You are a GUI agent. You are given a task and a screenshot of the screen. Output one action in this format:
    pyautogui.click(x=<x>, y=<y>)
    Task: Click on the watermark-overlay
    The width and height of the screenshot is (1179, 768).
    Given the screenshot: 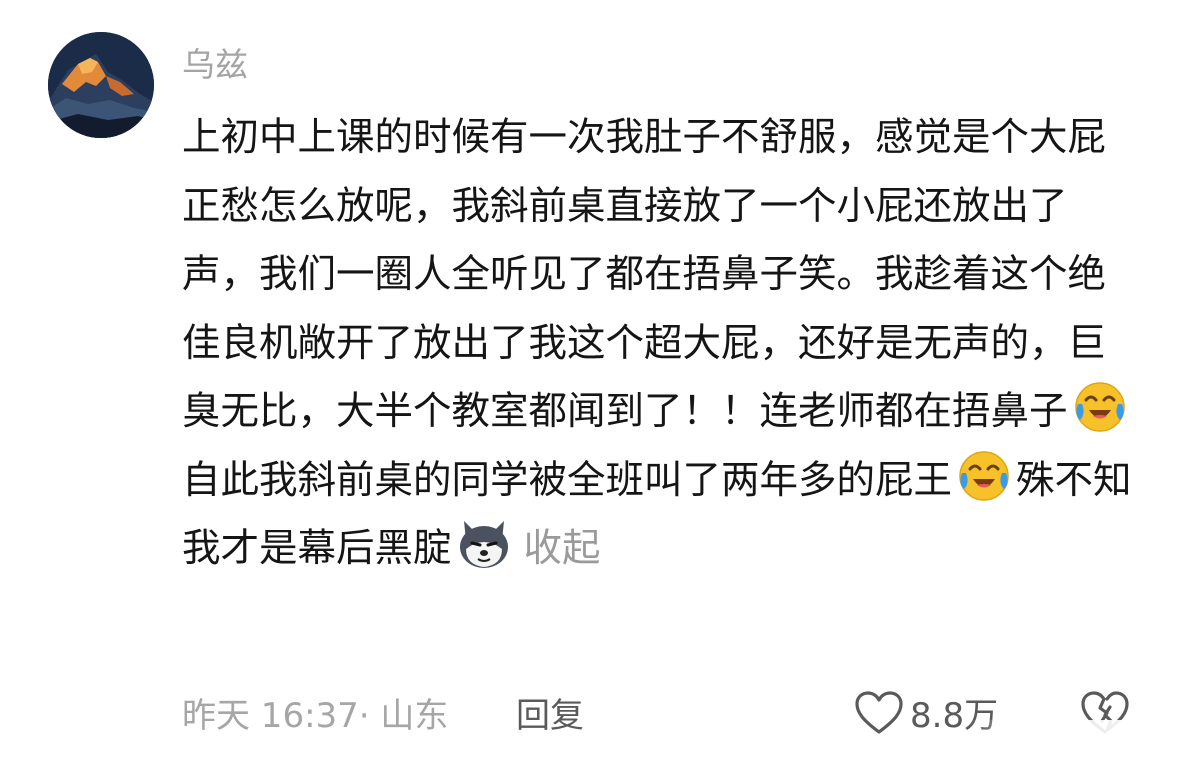 What is the action you would take?
    pyautogui.click(x=1074, y=744)
    